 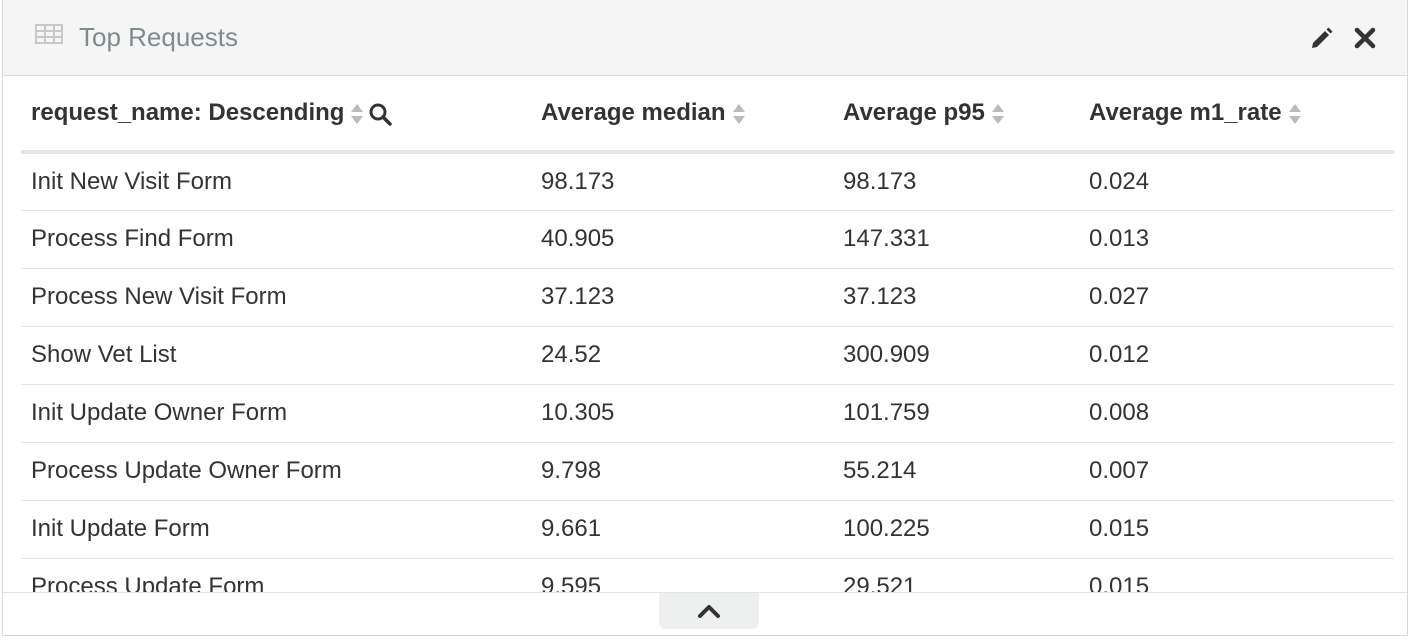 I want to click on cell-request-name: Process Update Owner Form, so click(x=276, y=471).